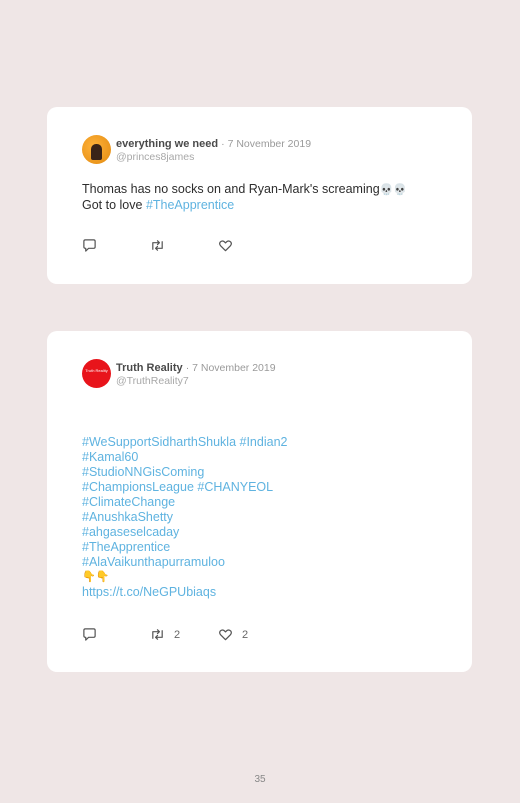  Describe the element at coordinates (149, 368) in the screenshot. I see `display-name: Truth Reality` at that location.